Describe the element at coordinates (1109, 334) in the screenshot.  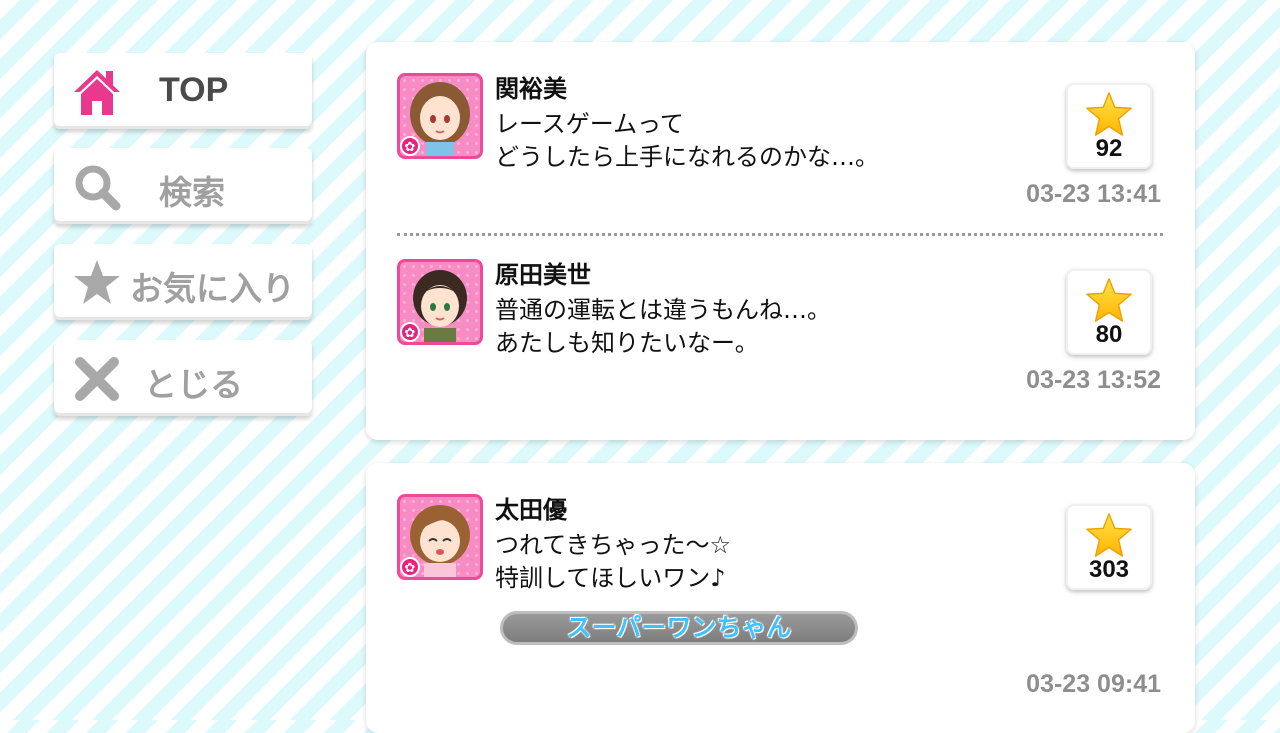
I see `like-count: 80` at that location.